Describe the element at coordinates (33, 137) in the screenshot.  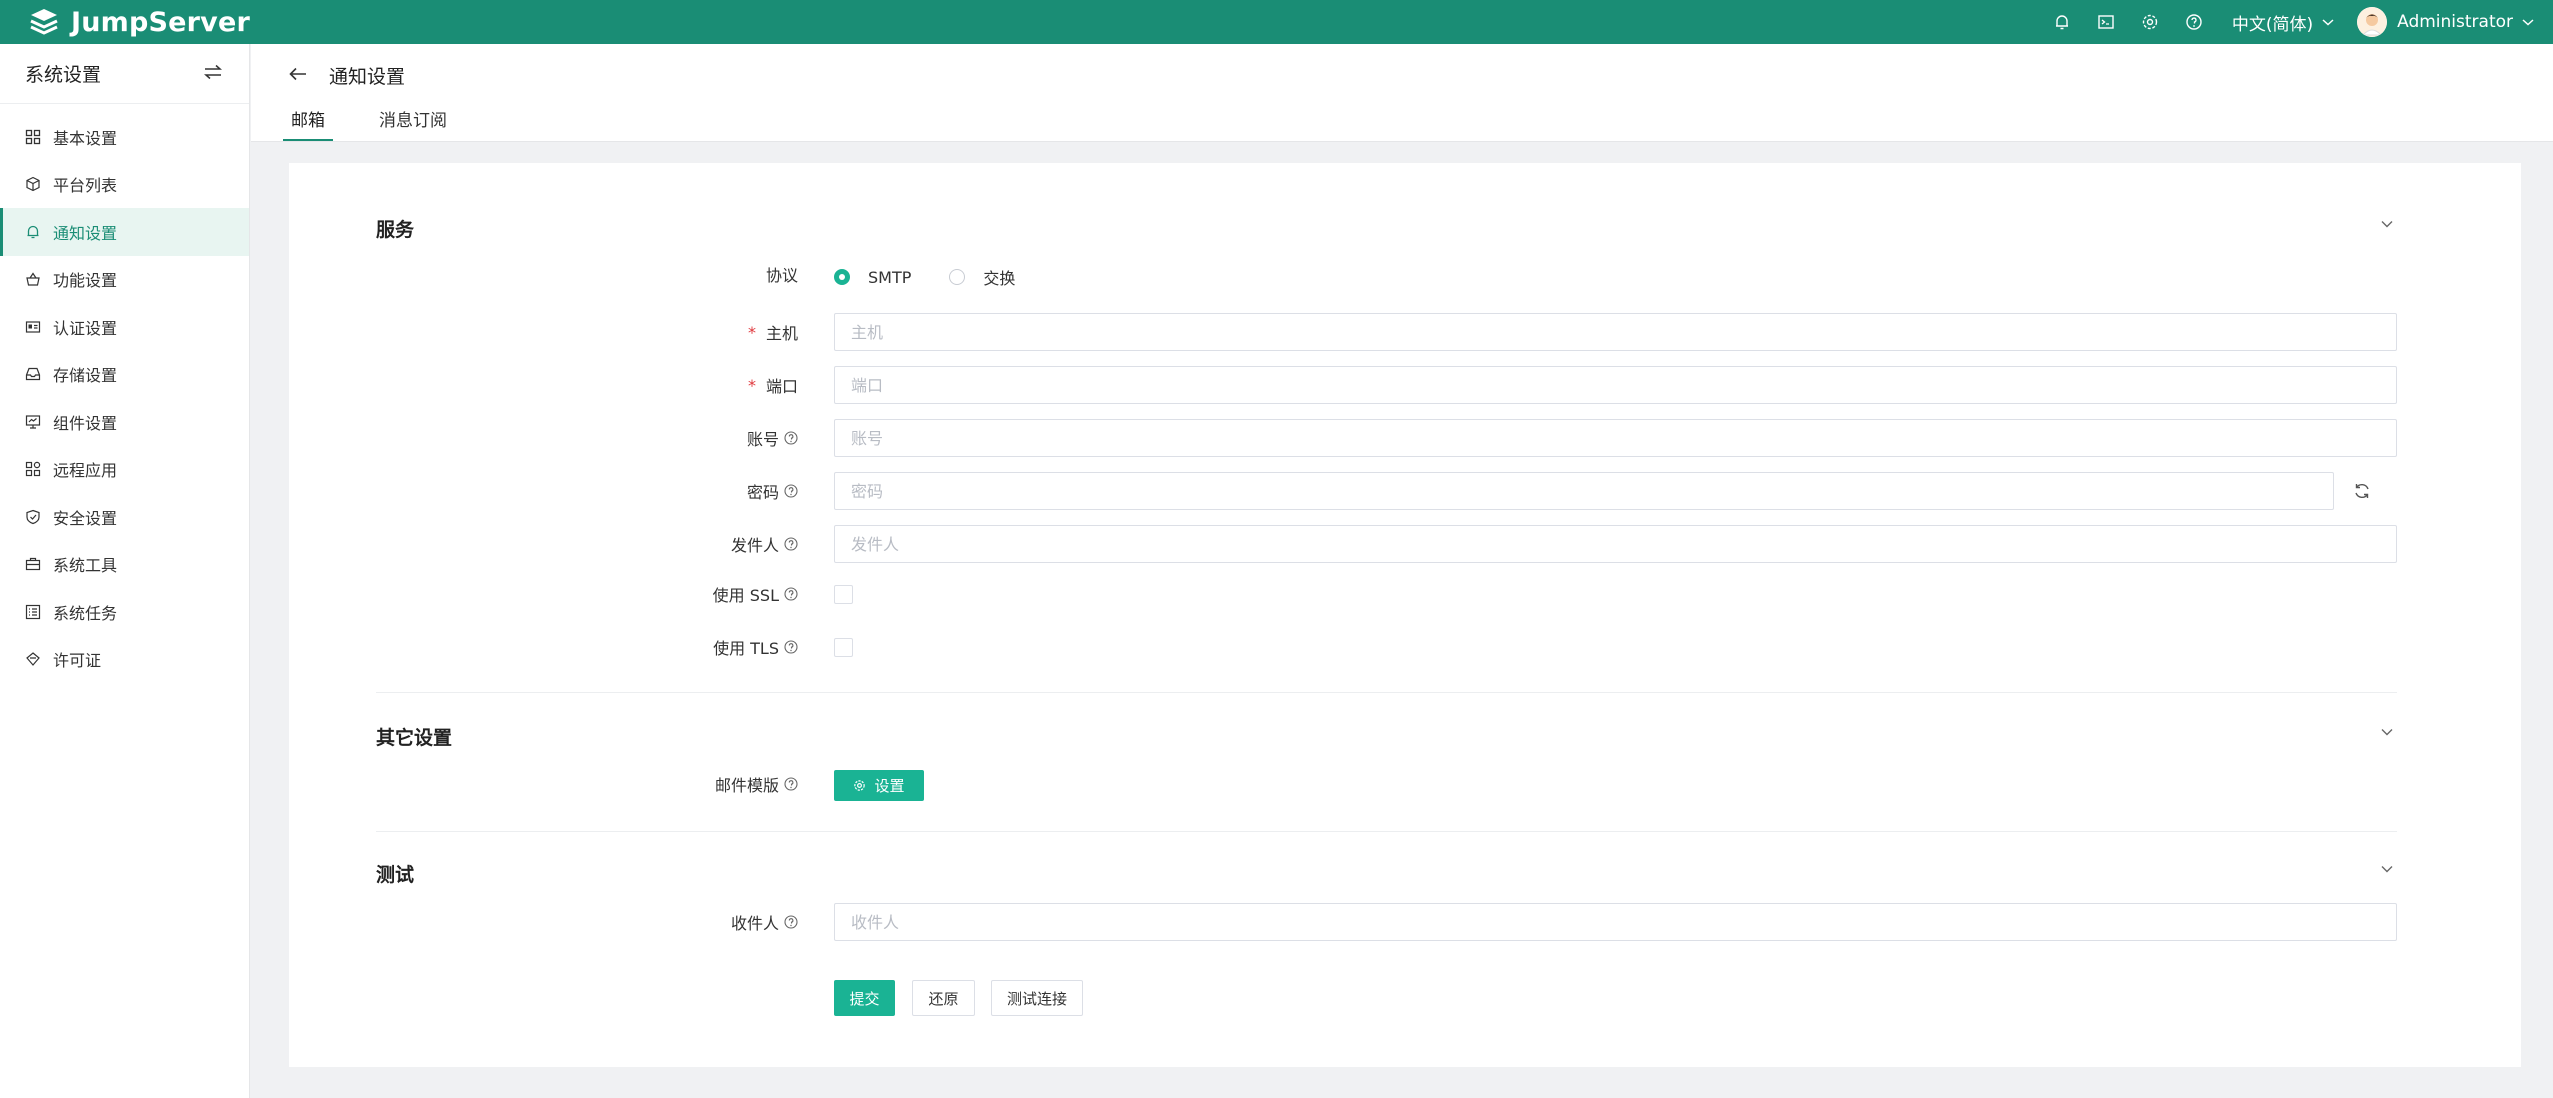
I see `grid-icon` at that location.